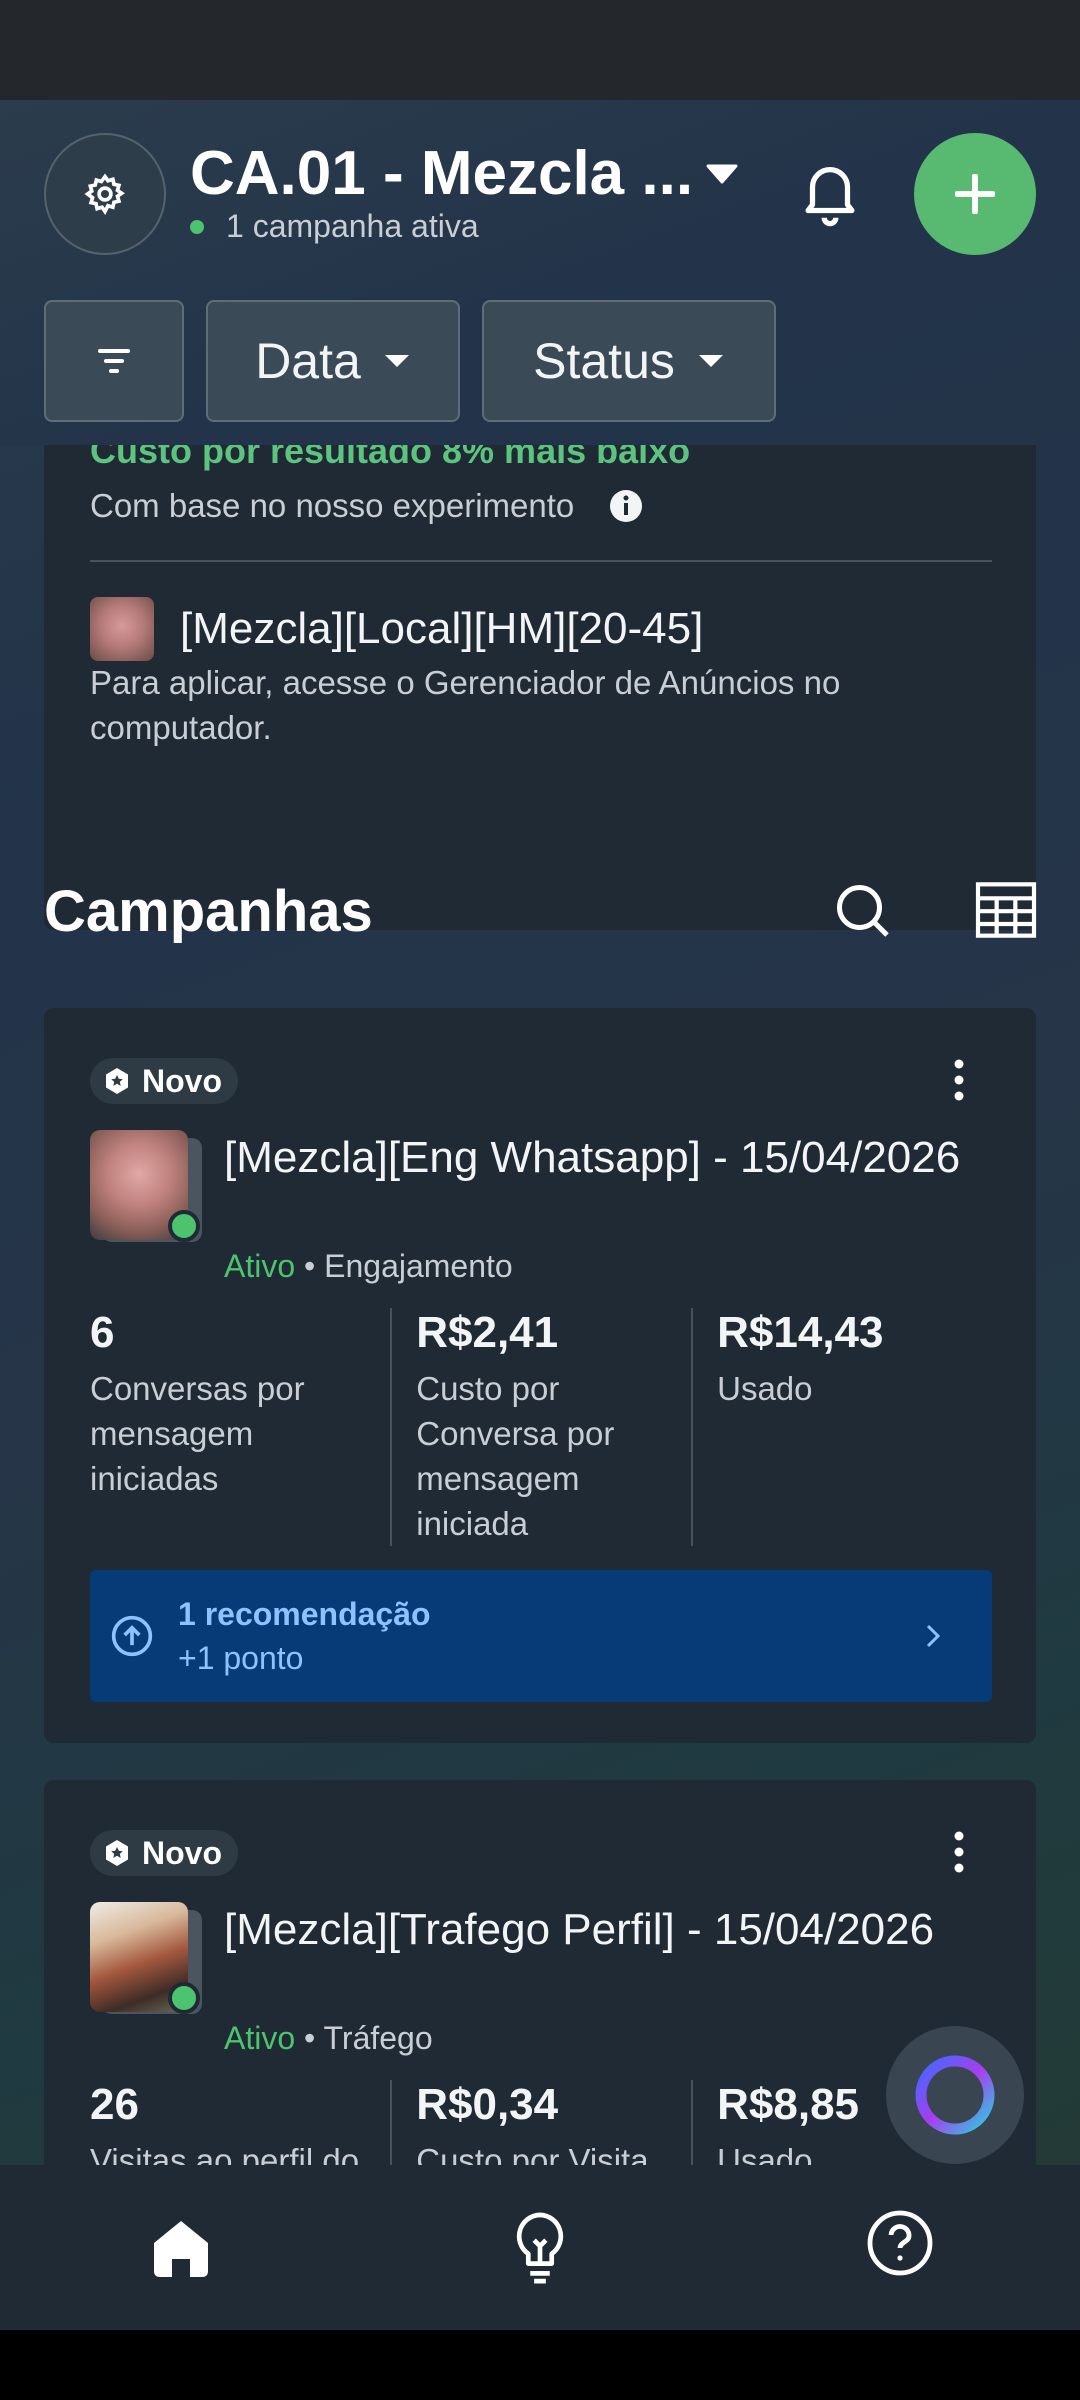 This screenshot has height=2400, width=1080. I want to click on metric: 26 Visitas ao perfil do Instagram, so click(240, 2122).